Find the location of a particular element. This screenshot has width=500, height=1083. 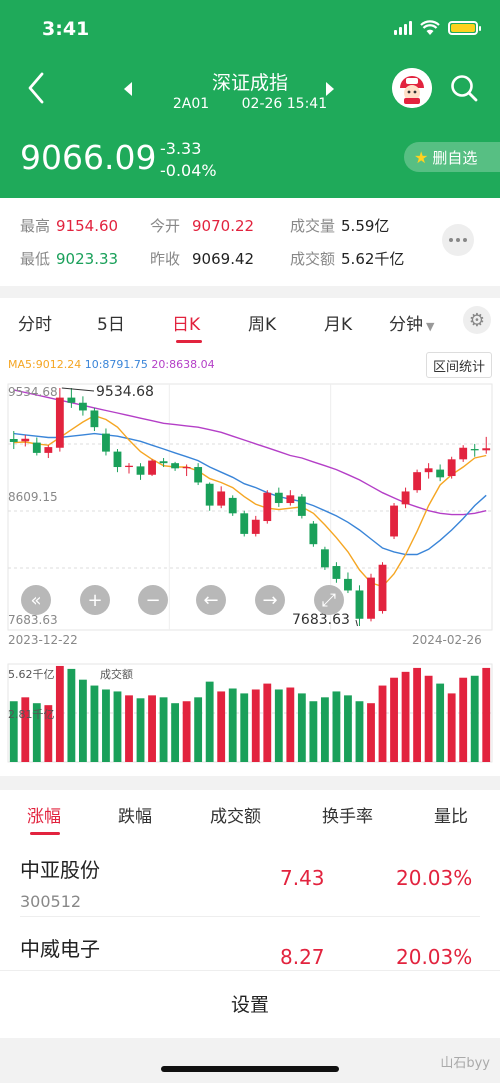

period-tabs: 分时 5日 日K 周K 月K 分钟 ▼ ⚙ is located at coordinates (250, 321).